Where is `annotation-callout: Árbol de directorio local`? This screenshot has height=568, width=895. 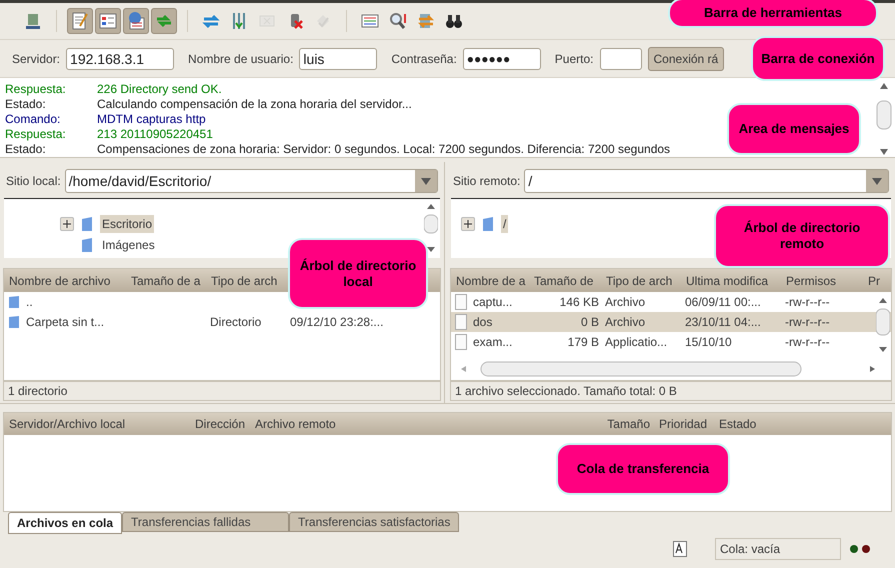
annotation-callout: Árbol de directorio local is located at coordinates (358, 273).